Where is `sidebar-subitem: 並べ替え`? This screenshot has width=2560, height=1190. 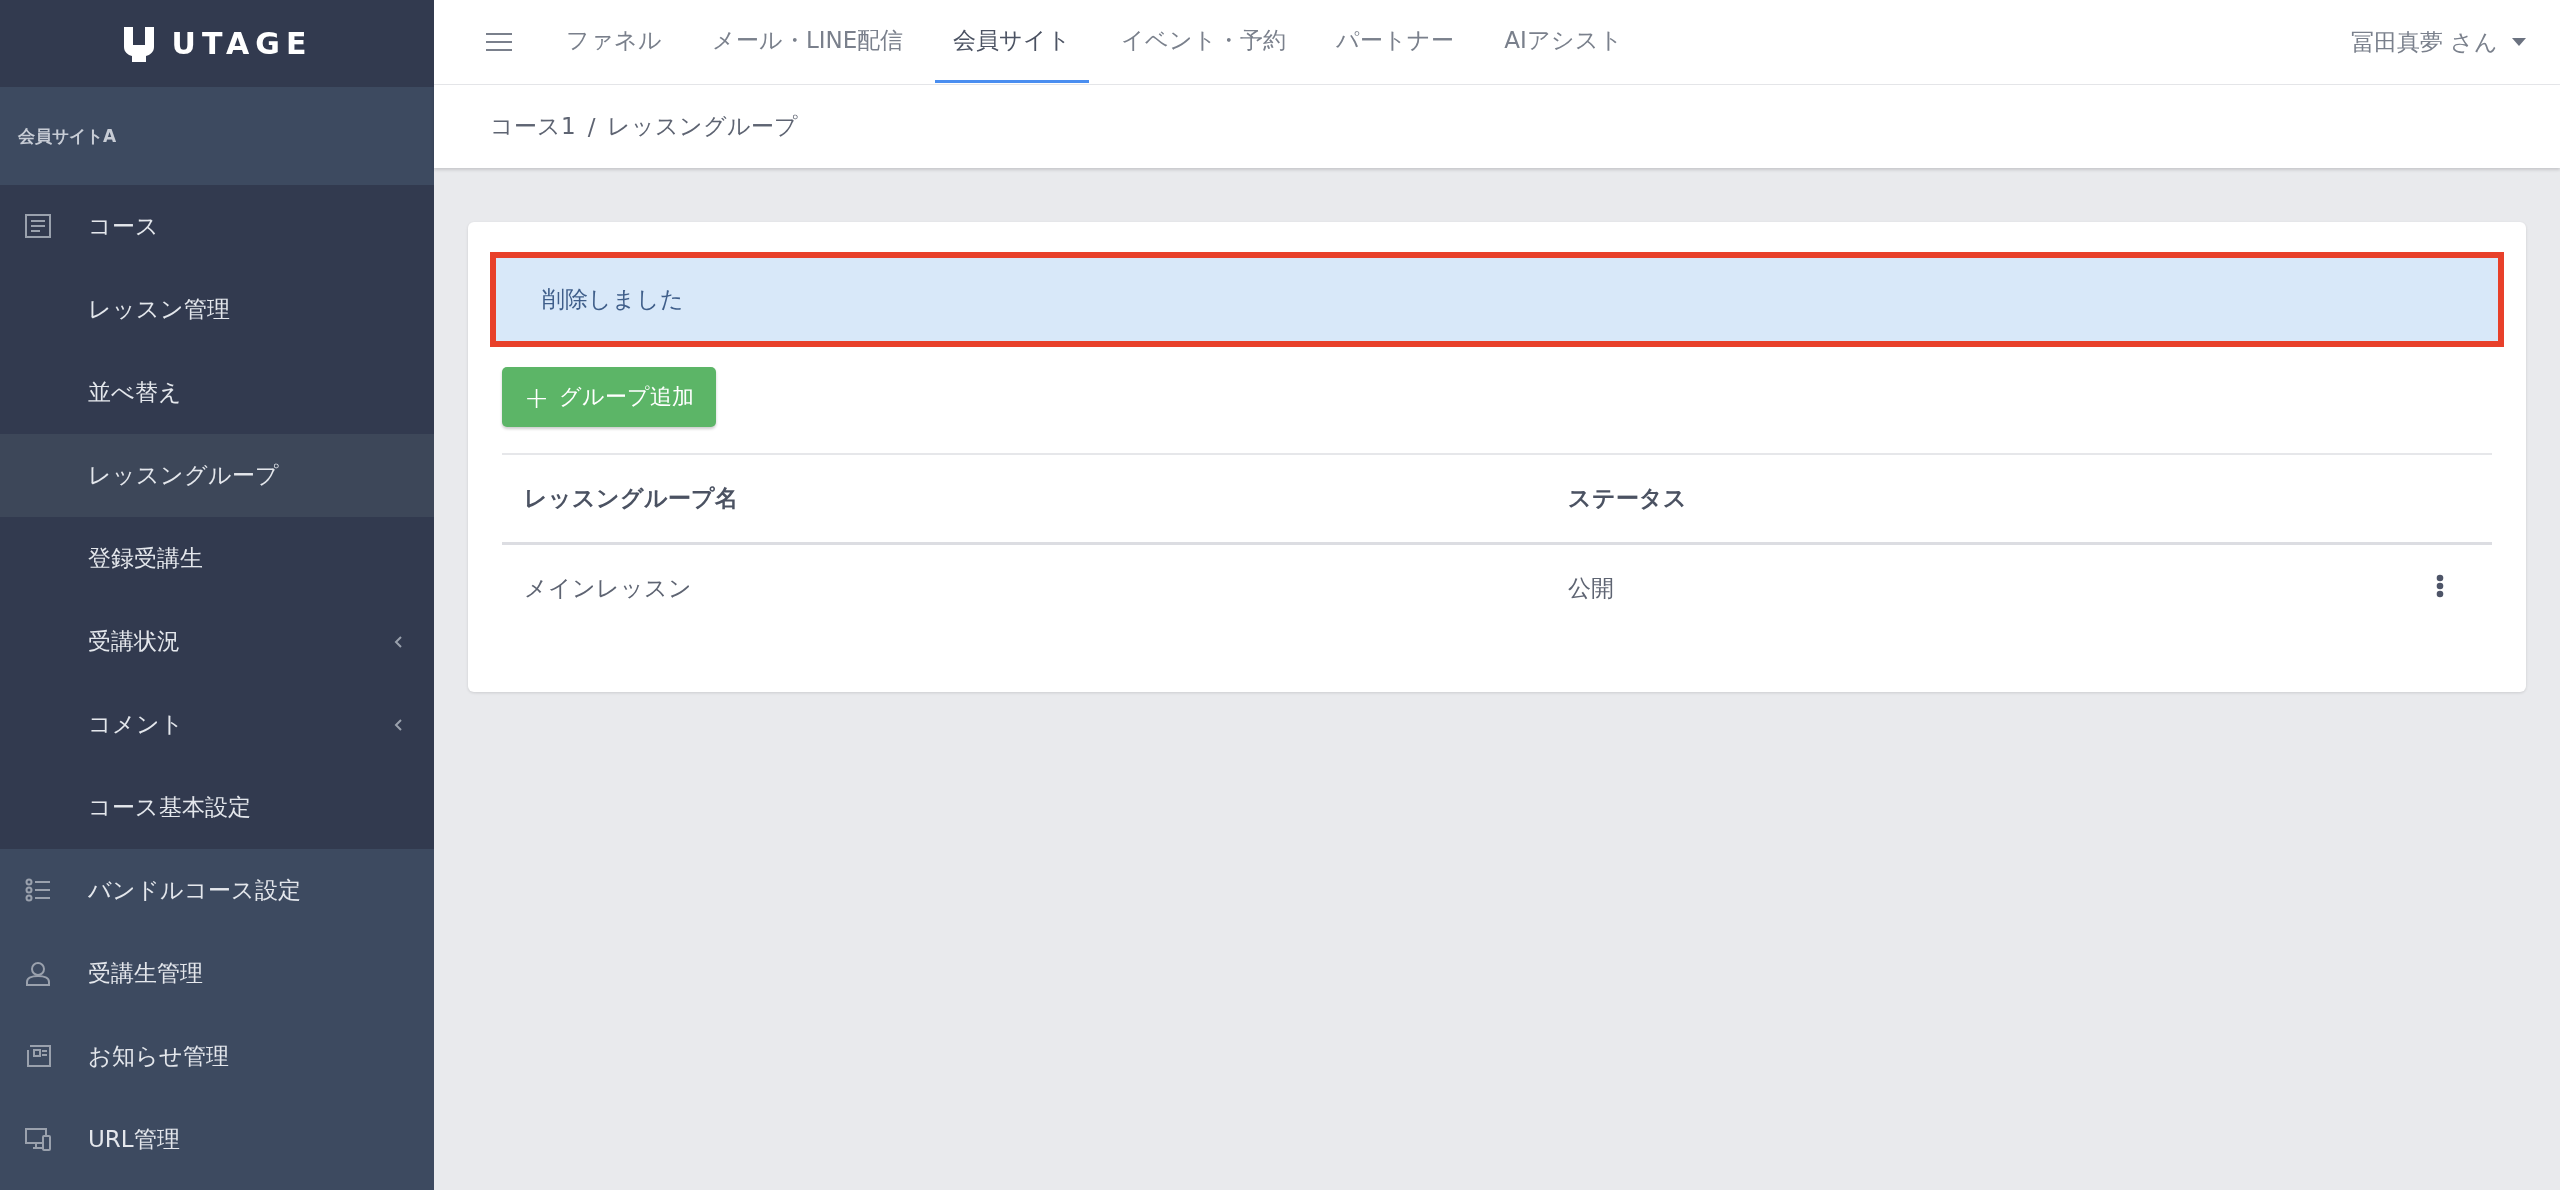
sidebar-subitem: 並べ替え is located at coordinates (217, 392).